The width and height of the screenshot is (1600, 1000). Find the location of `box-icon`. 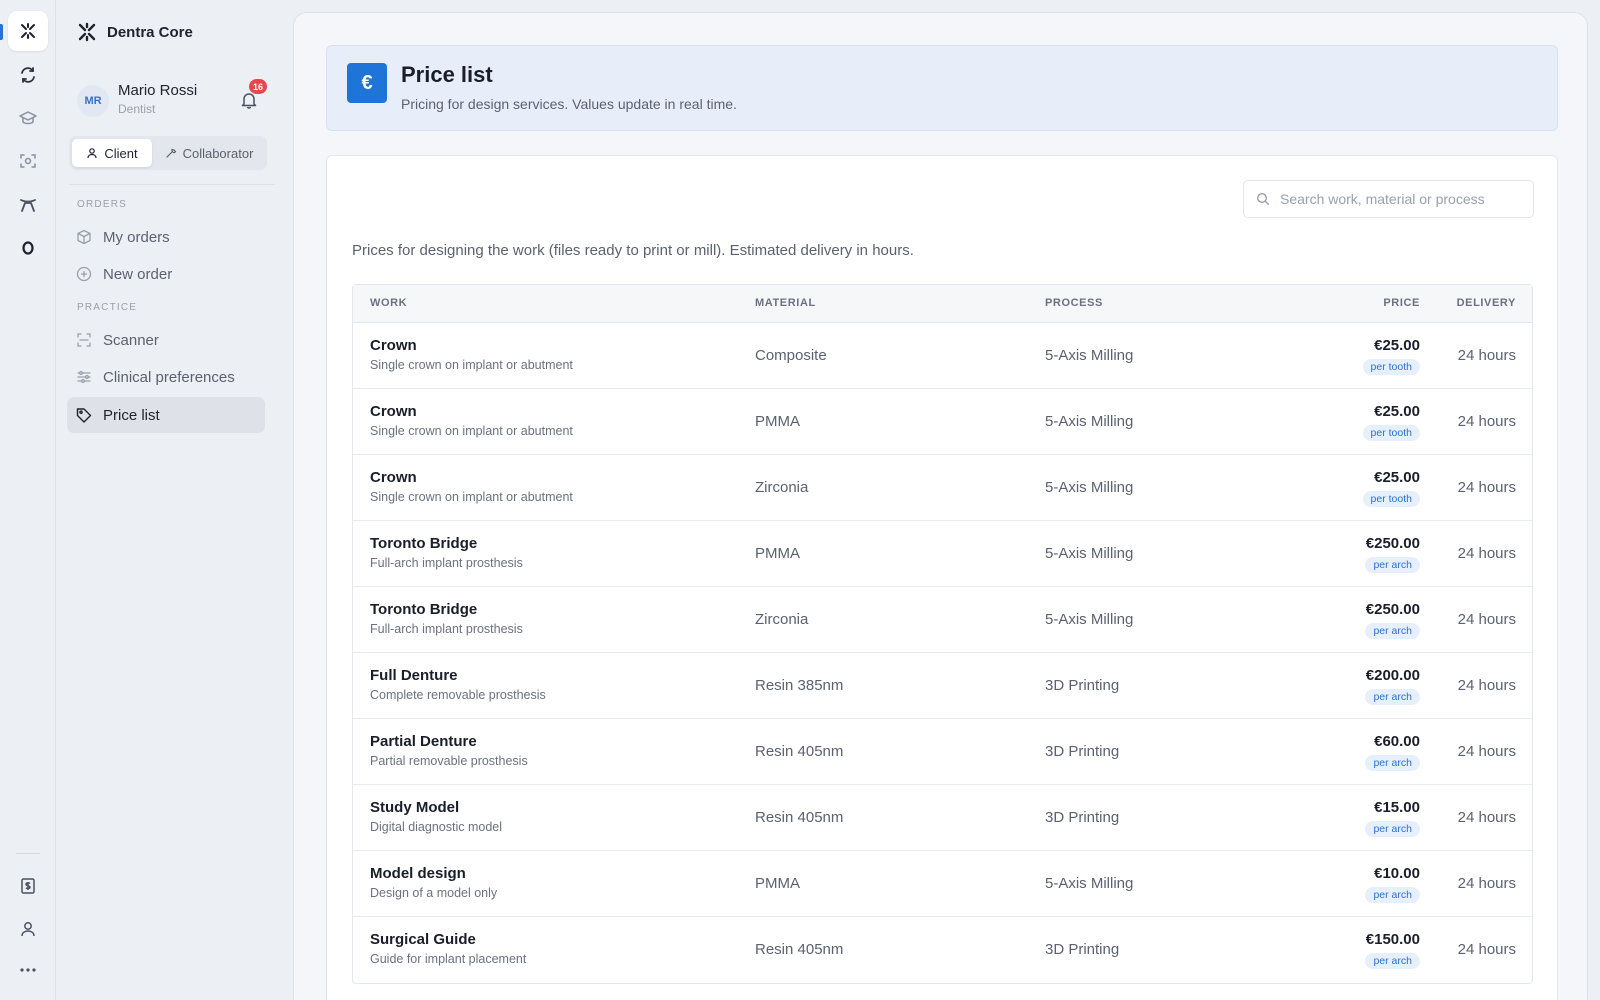

box-icon is located at coordinates (84, 237).